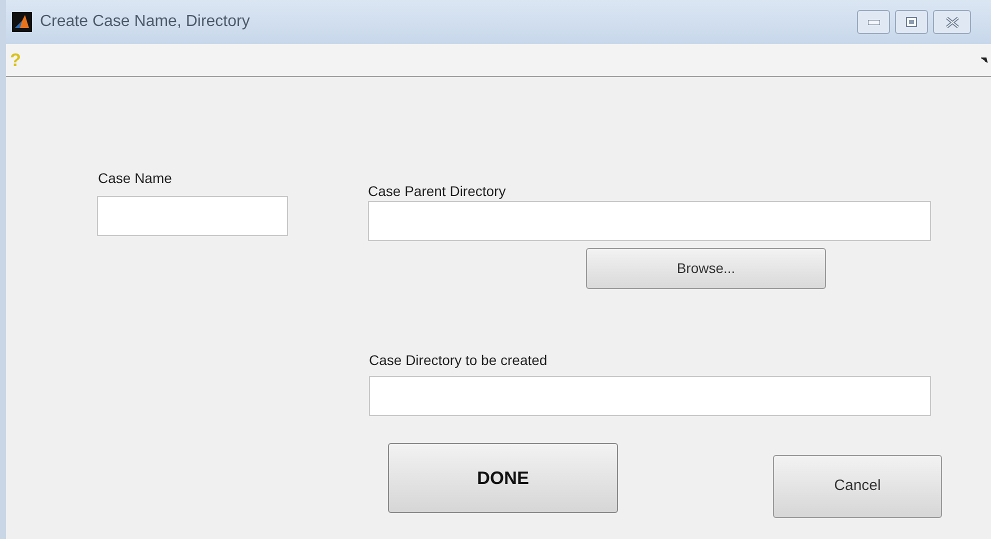 The height and width of the screenshot is (539, 991). What do you see at coordinates (650, 396) in the screenshot?
I see `case-directory-field` at bounding box center [650, 396].